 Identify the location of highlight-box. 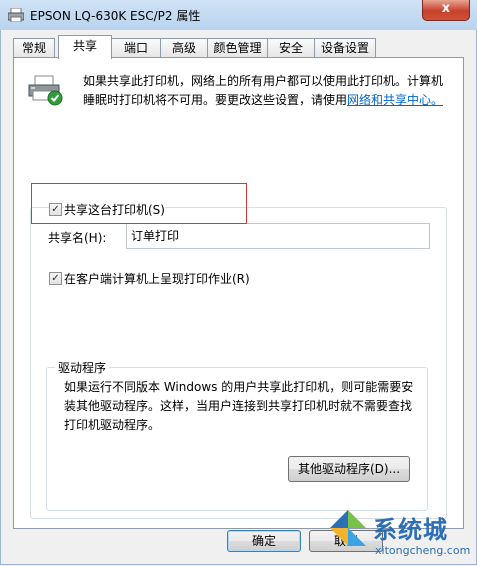
(139, 203).